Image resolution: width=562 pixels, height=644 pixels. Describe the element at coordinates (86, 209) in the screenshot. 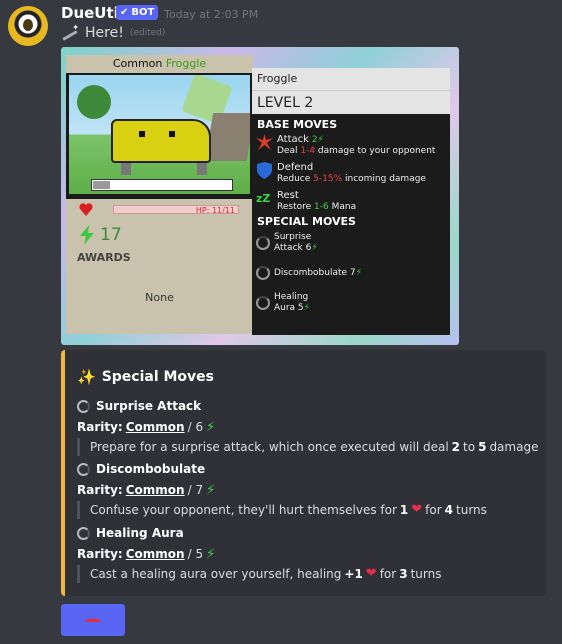

I see `heart-icon` at that location.